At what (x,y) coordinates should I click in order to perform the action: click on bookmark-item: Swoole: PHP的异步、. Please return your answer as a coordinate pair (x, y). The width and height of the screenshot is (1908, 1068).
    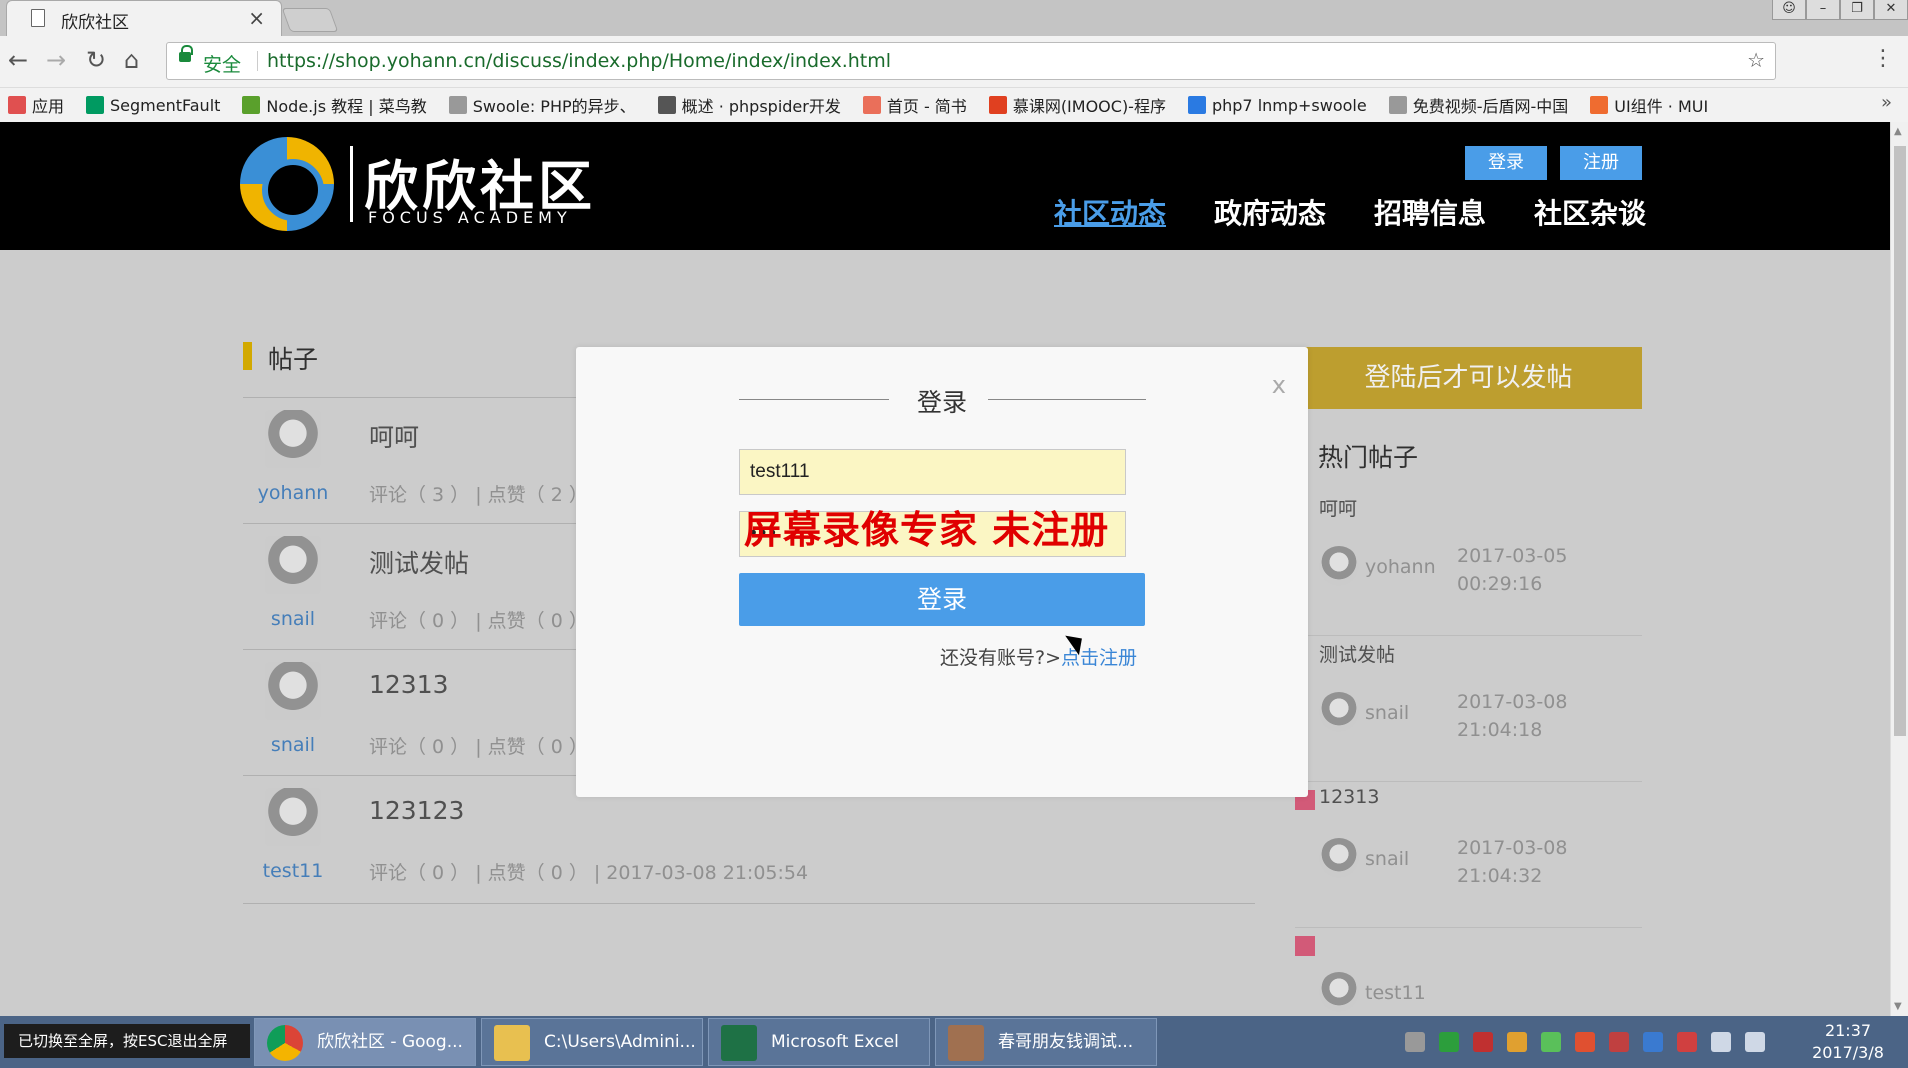
    Looking at the image, I should click on (542, 105).